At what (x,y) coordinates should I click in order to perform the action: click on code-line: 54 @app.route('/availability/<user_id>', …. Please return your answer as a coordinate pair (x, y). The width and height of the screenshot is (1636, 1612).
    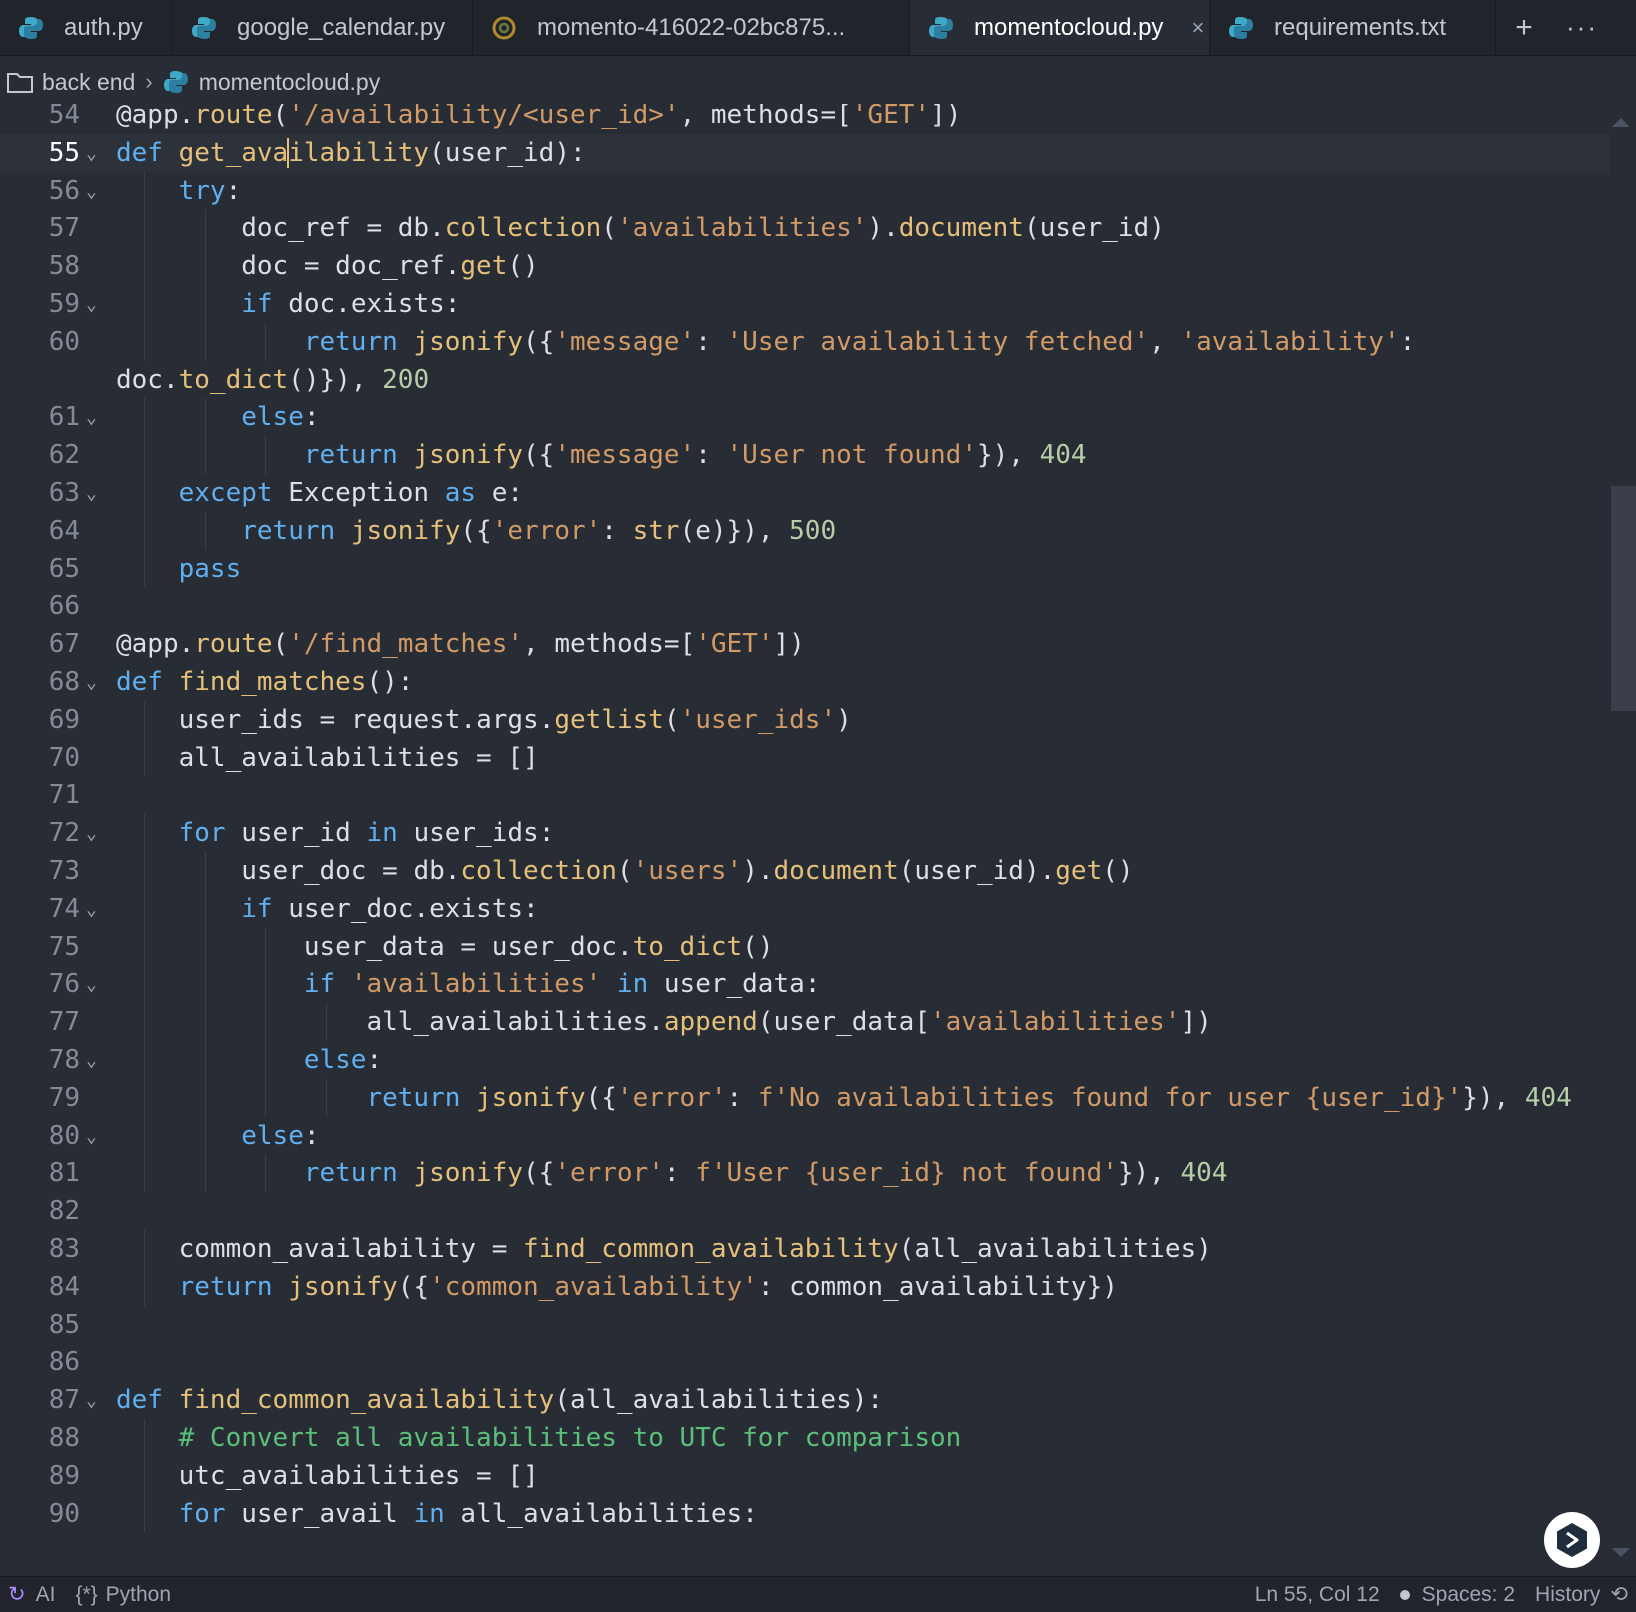
    Looking at the image, I should click on (805, 119).